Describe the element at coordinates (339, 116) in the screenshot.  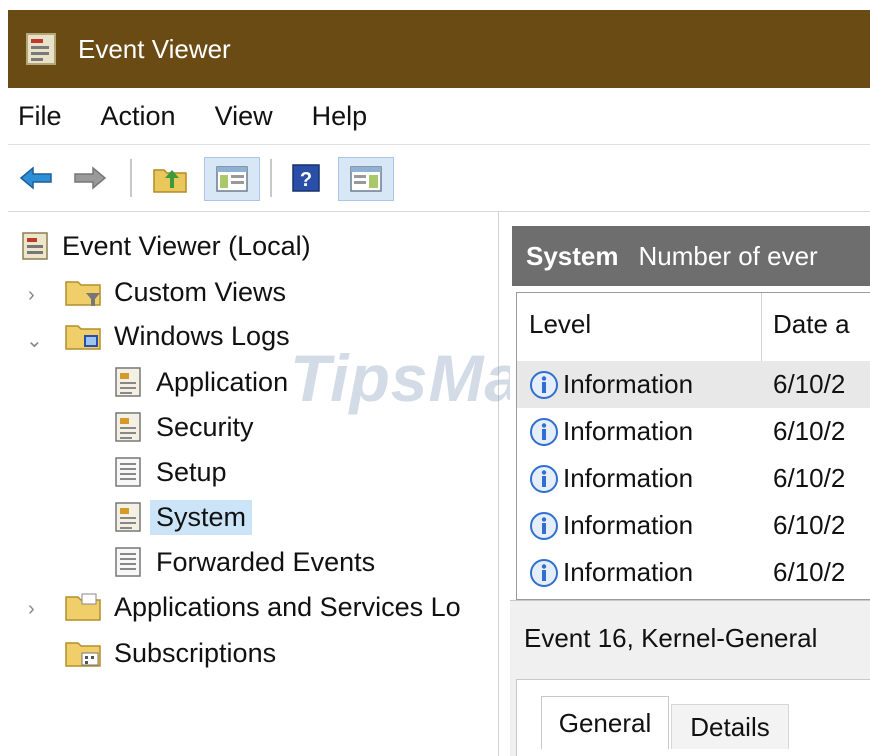
I see `menu-help: Help` at that location.